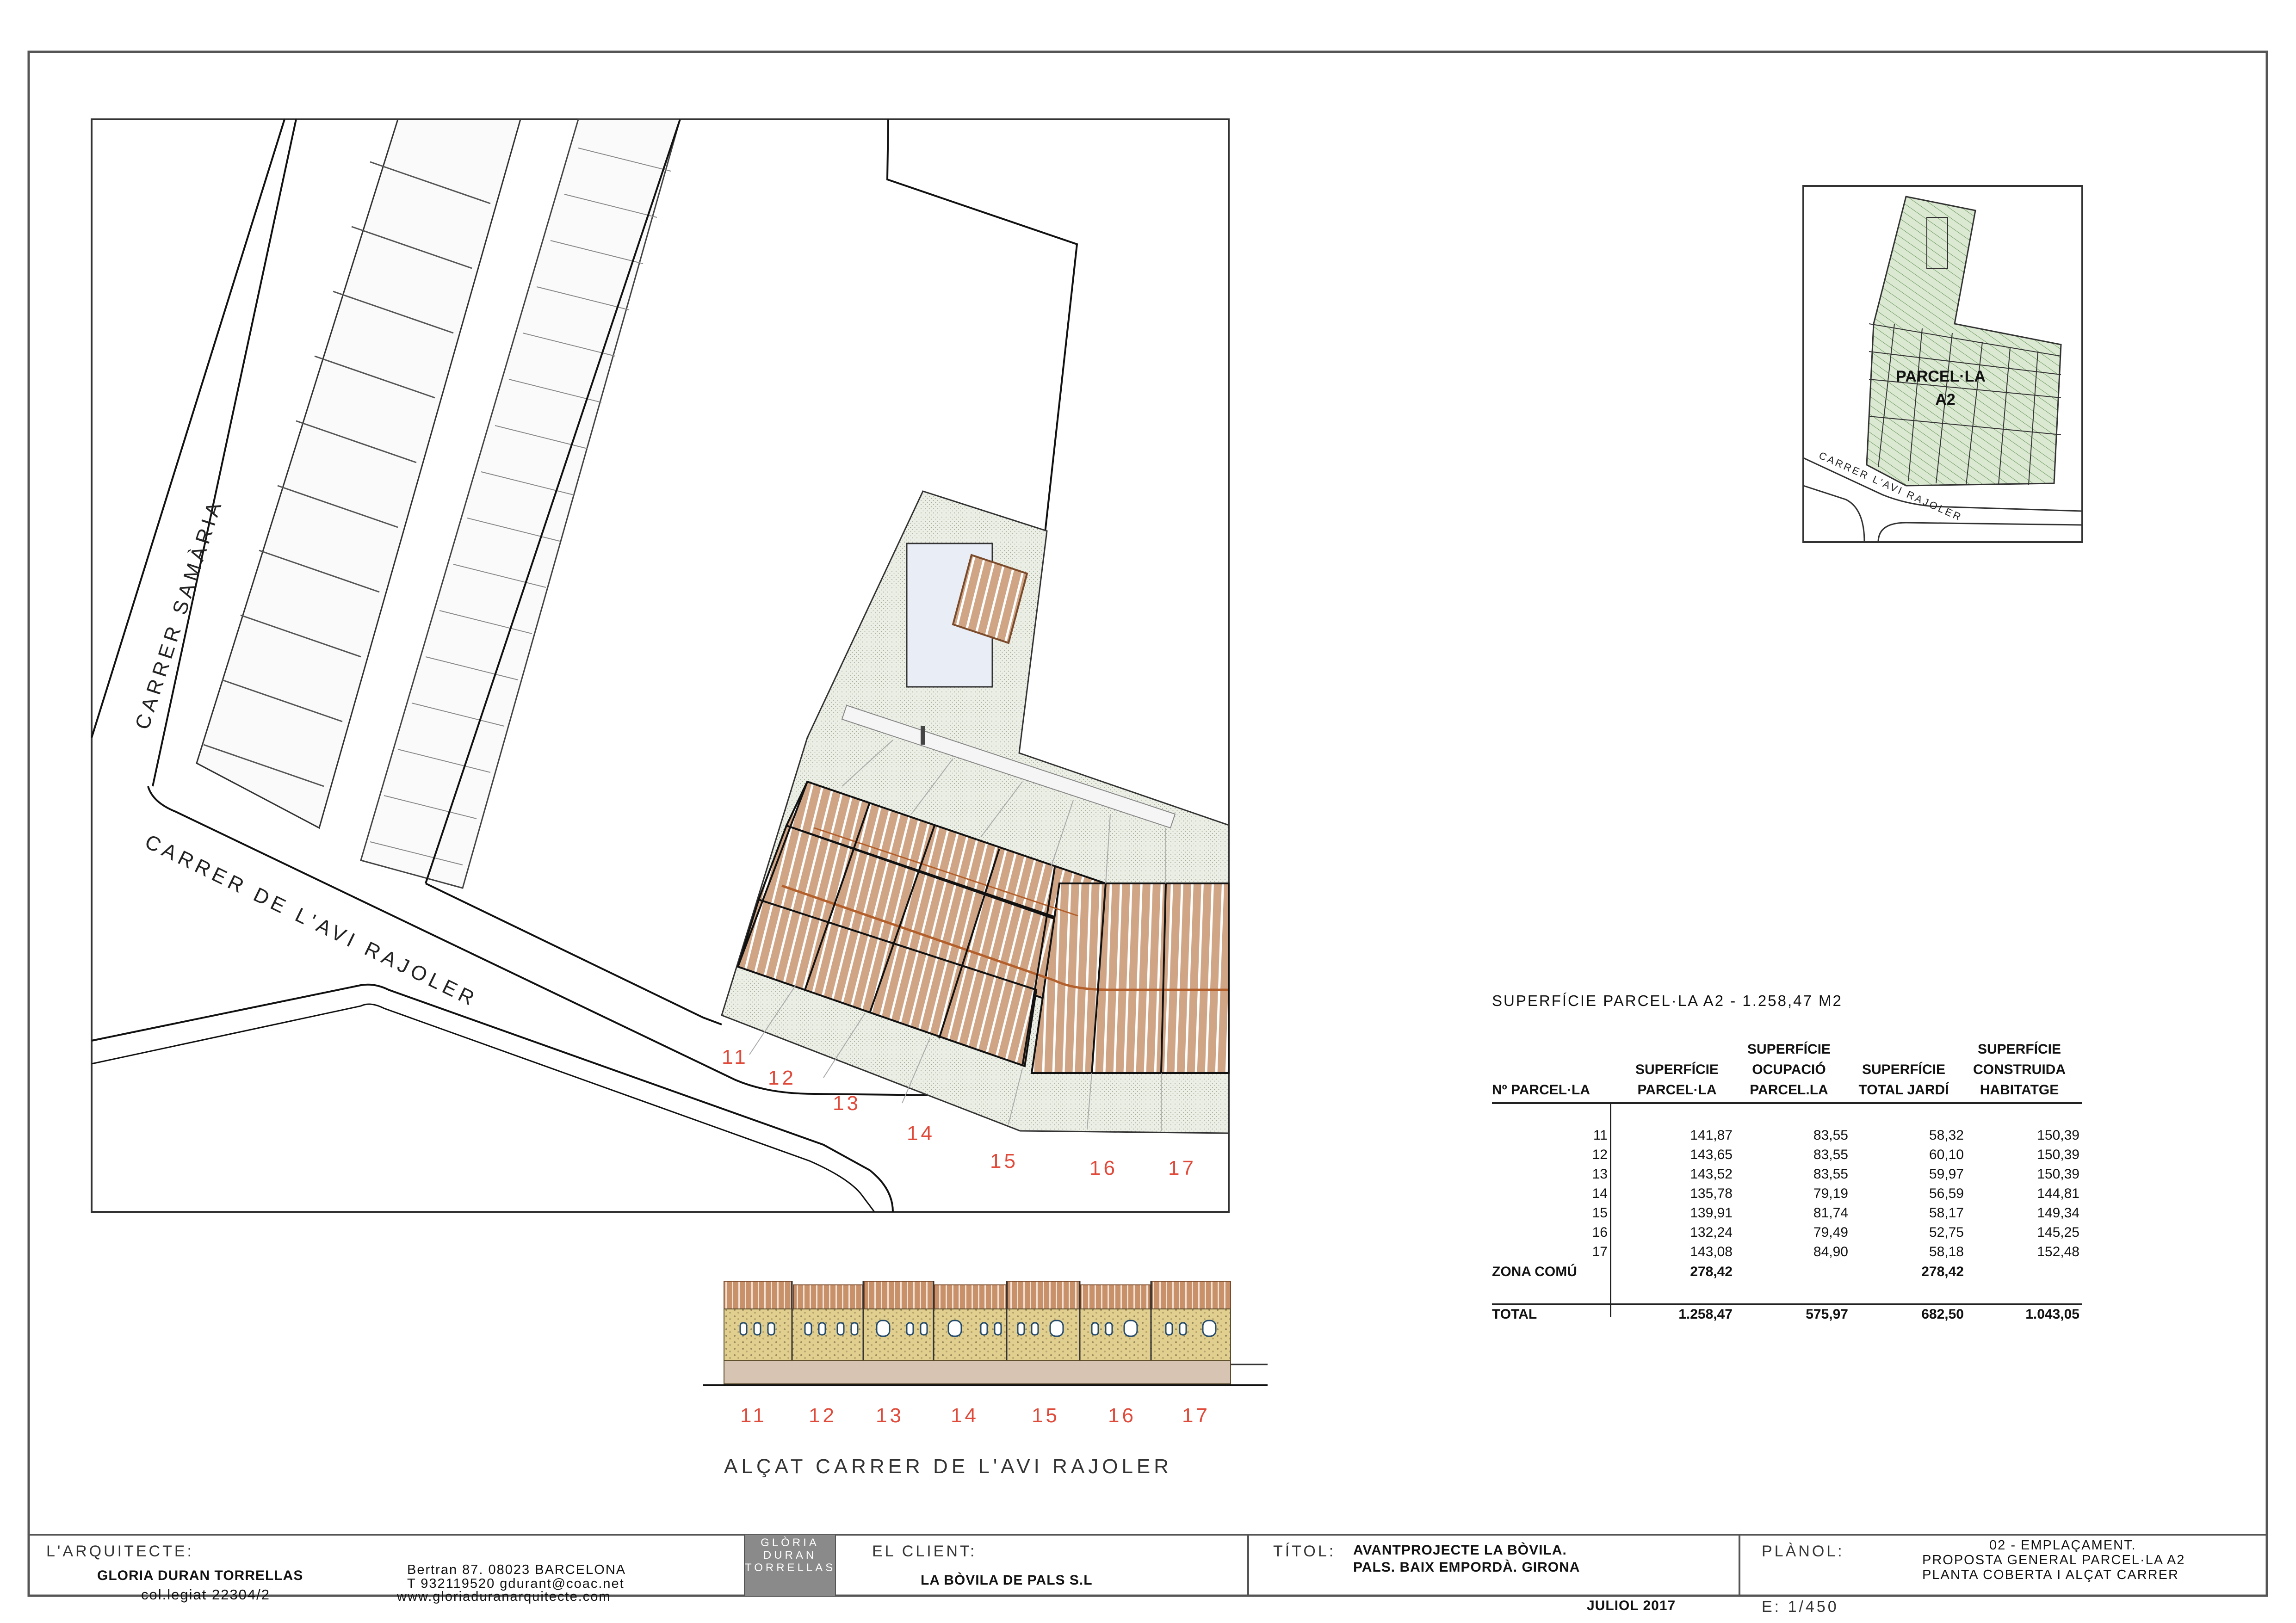  Describe the element at coordinates (120, 1551) in the screenshot. I see `architect-label: L'ARQUITECTE:` at that location.